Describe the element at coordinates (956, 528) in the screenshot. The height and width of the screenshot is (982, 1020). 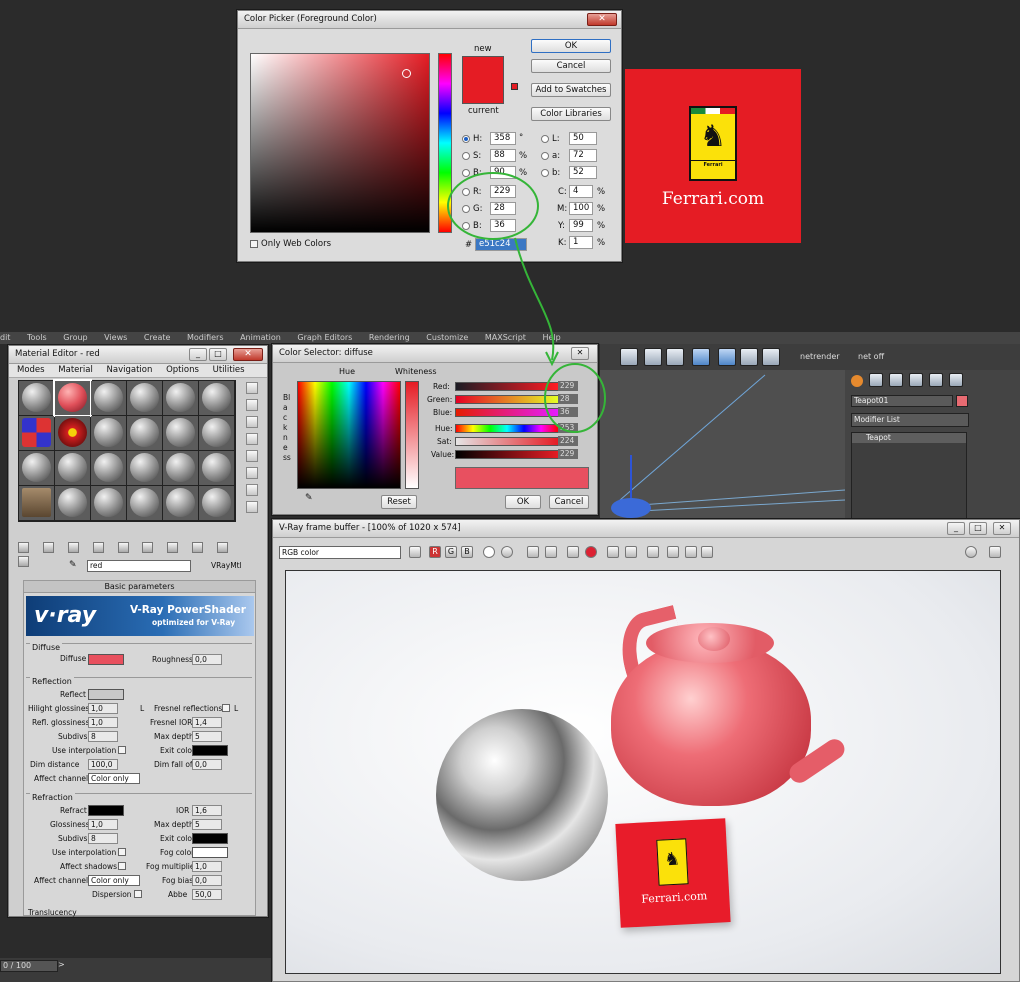
I see `minimize-icon: _` at that location.